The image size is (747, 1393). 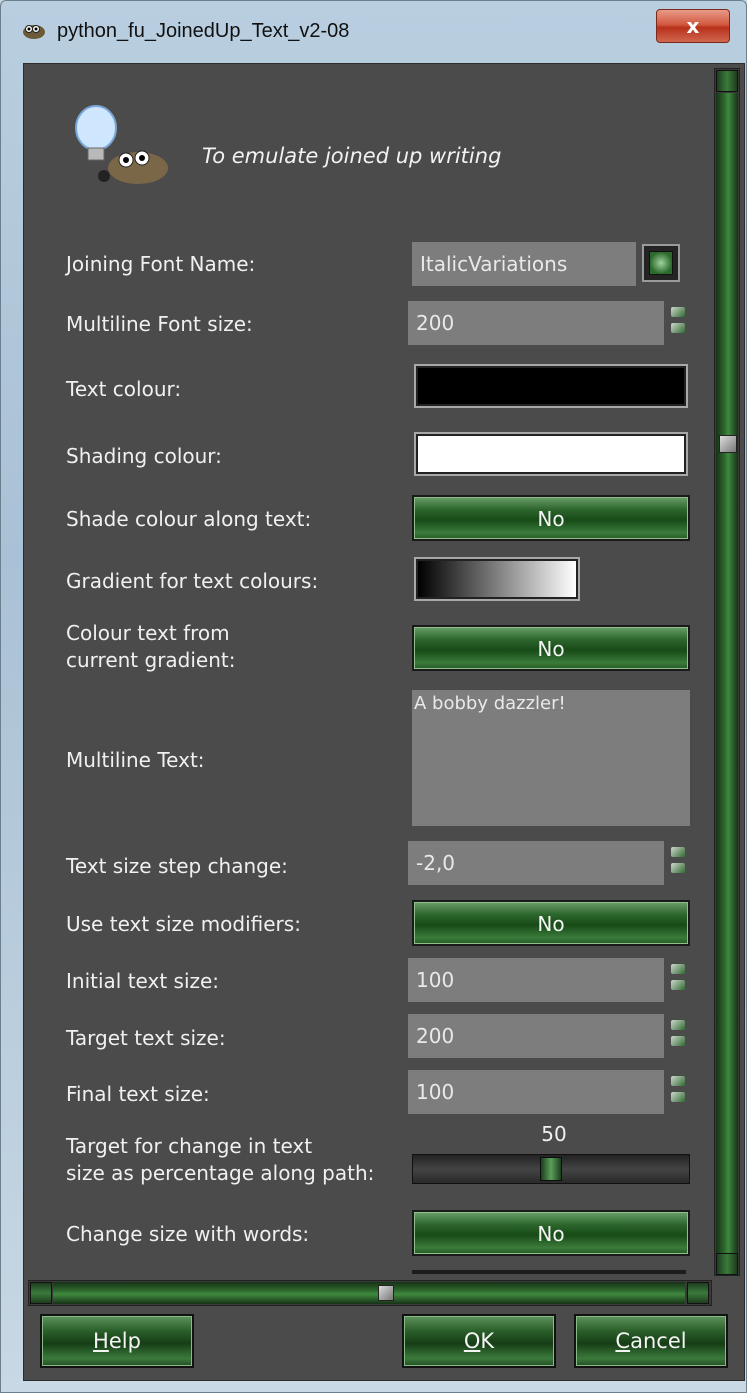 I want to click on gradient-chooser-button, so click(x=497, y=579).